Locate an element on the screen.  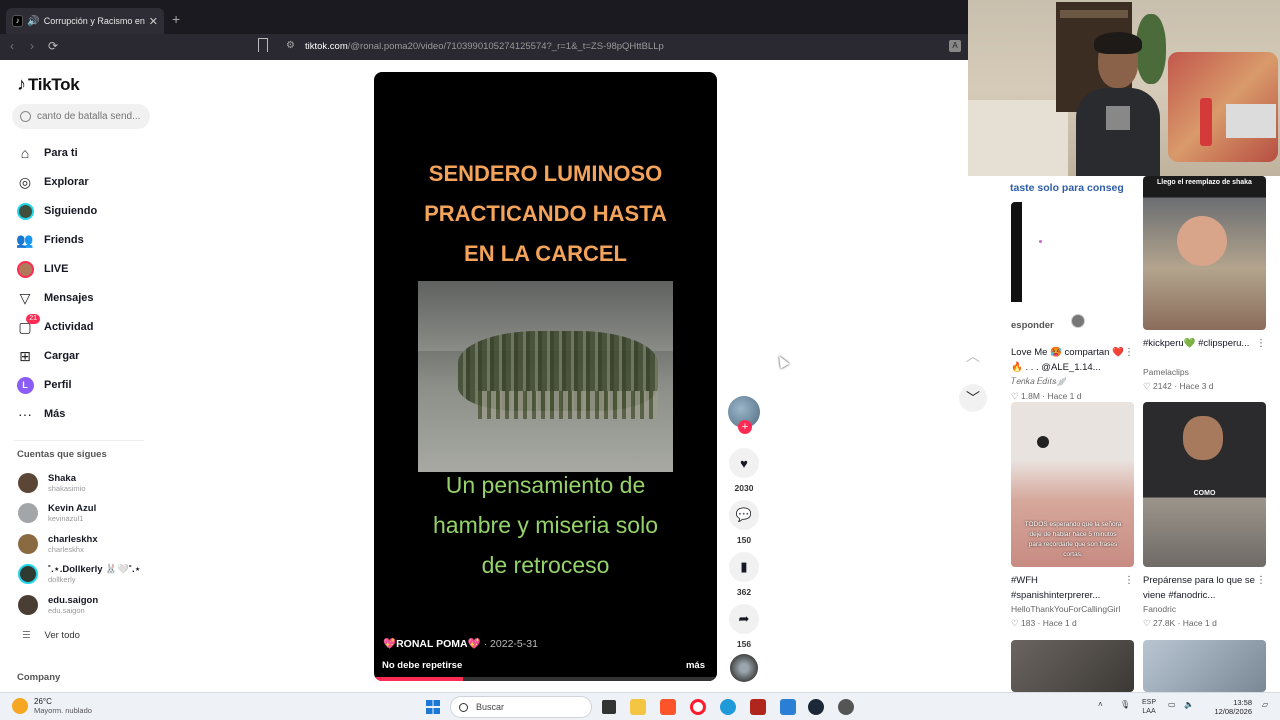
nav-para-ti: ⌂ Para ti is located at coordinates (47, 153).